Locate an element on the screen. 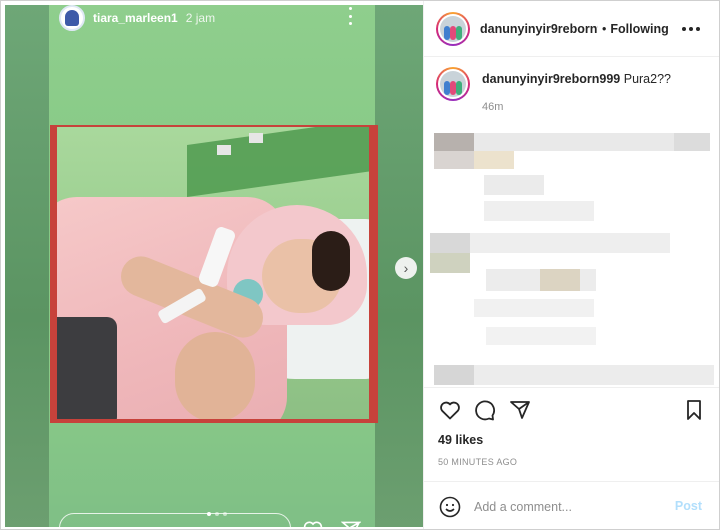  post-actions is located at coordinates (571, 409).